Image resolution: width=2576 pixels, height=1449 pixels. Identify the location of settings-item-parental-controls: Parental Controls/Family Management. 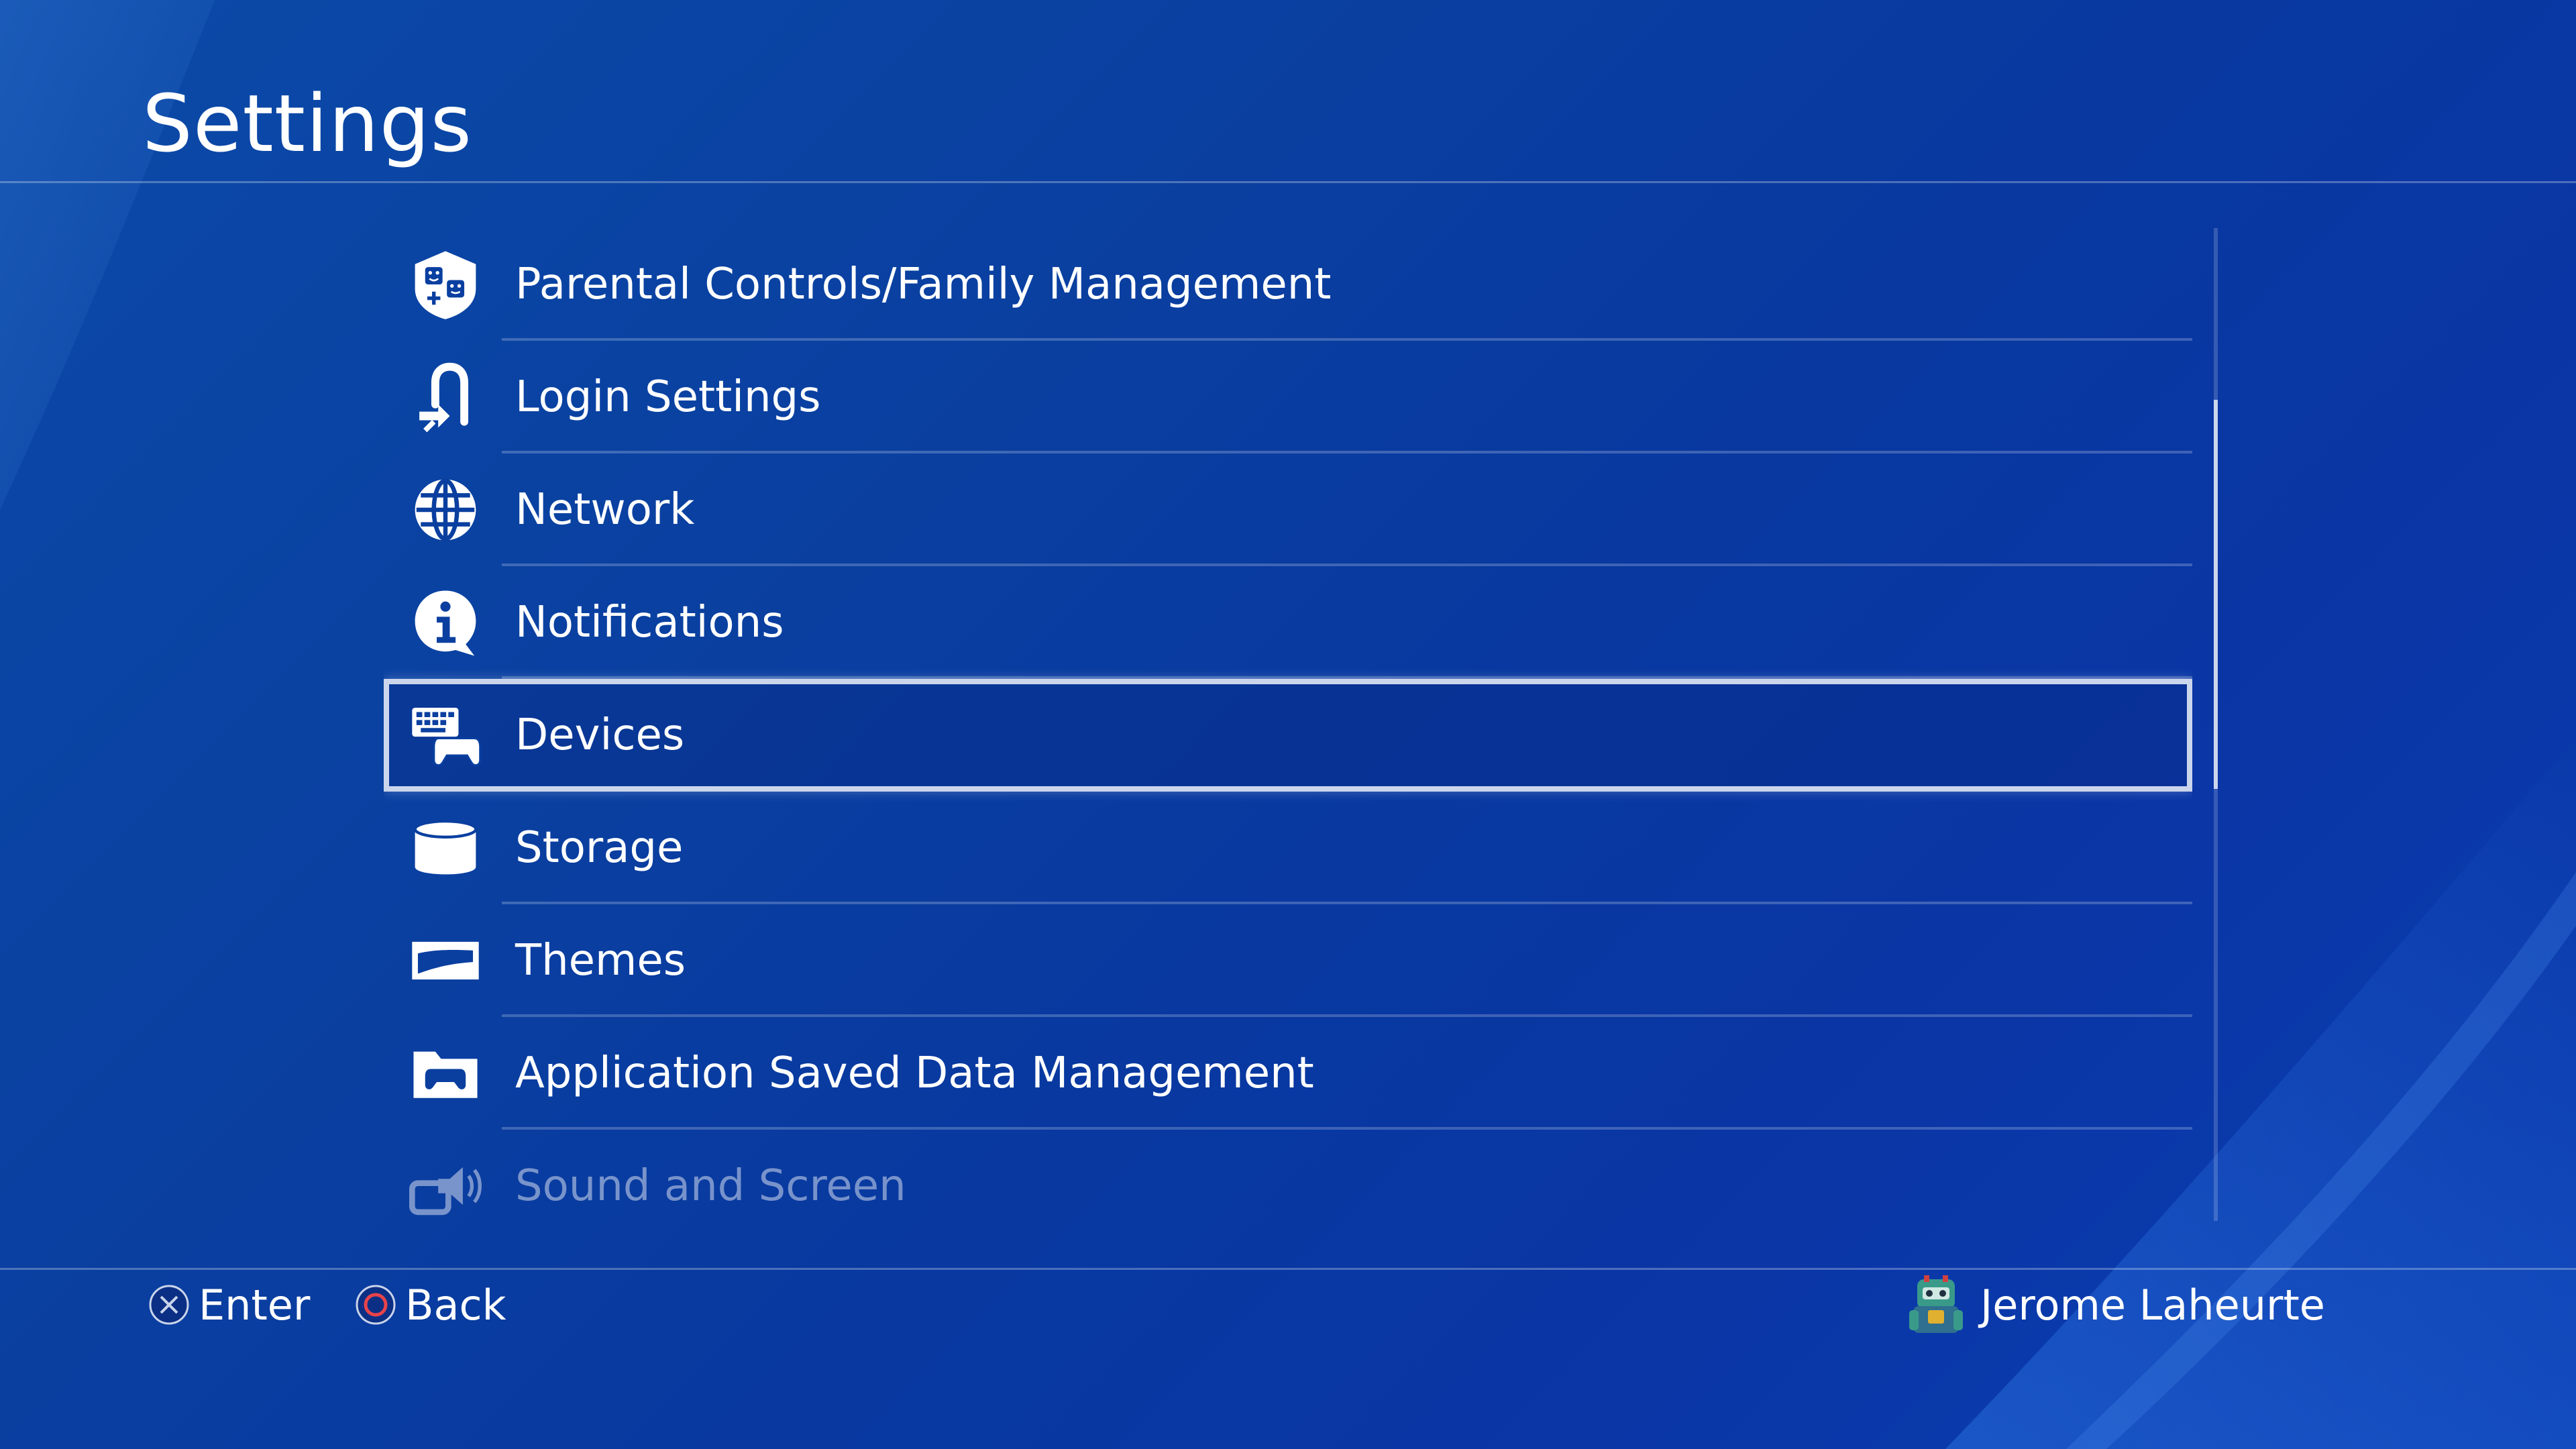
(1288, 284).